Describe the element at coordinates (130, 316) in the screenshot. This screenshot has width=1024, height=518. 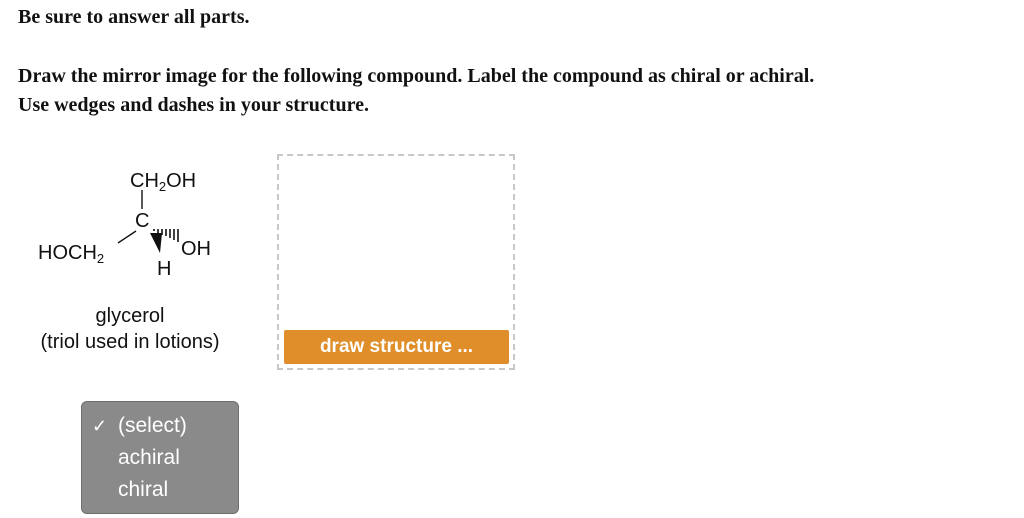
I see `molecule-name: glycerol` at that location.